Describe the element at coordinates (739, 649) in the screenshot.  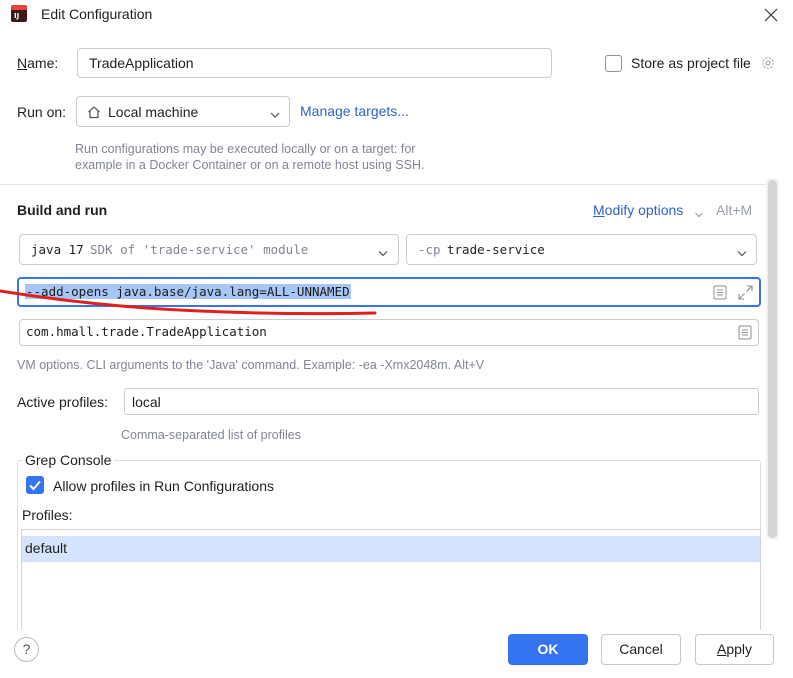
I see `apply-label-rest: pply` at that location.